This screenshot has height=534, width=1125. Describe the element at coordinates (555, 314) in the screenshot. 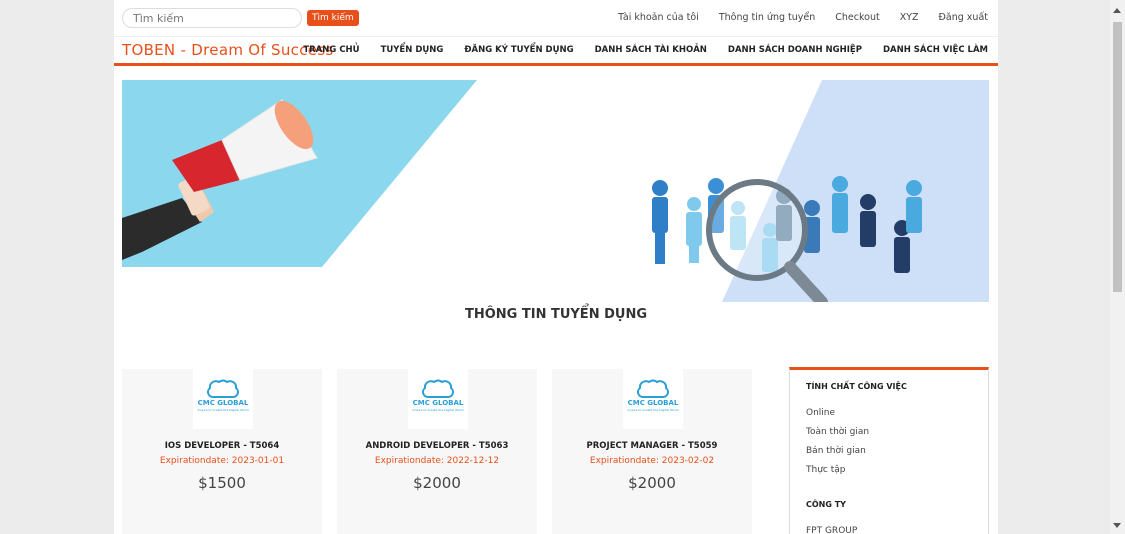

I see `section-title: THÔNG TIN TUYỂN DỤNG` at that location.